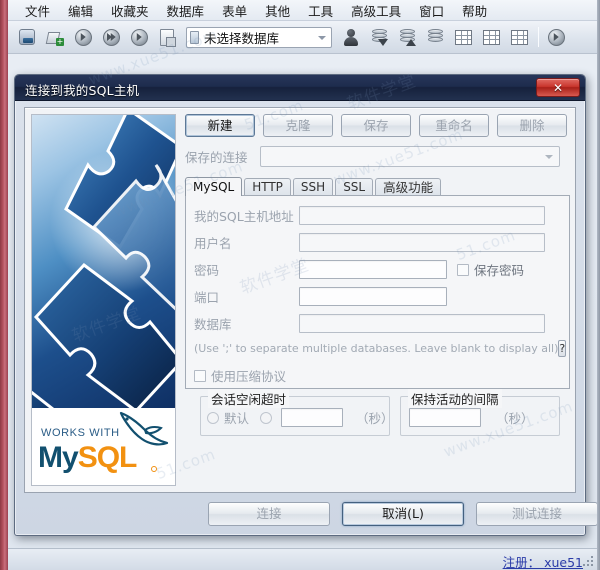  What do you see at coordinates (474, 11) in the screenshot?
I see `menu-help: 帮助` at bounding box center [474, 11].